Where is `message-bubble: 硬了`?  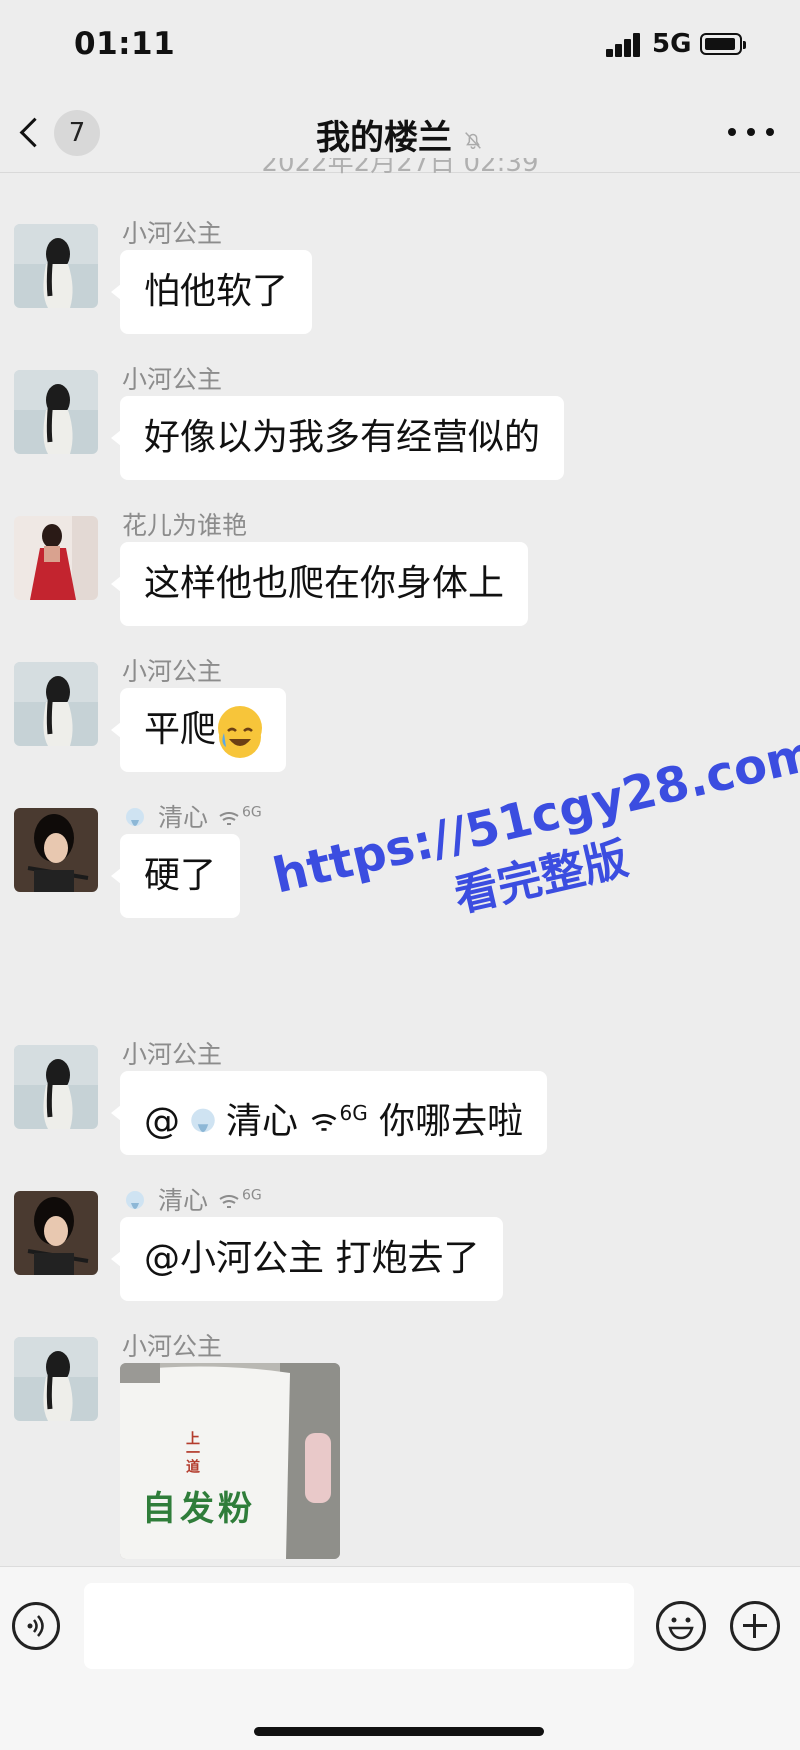
message-bubble: 硬了 is located at coordinates (175, 876).